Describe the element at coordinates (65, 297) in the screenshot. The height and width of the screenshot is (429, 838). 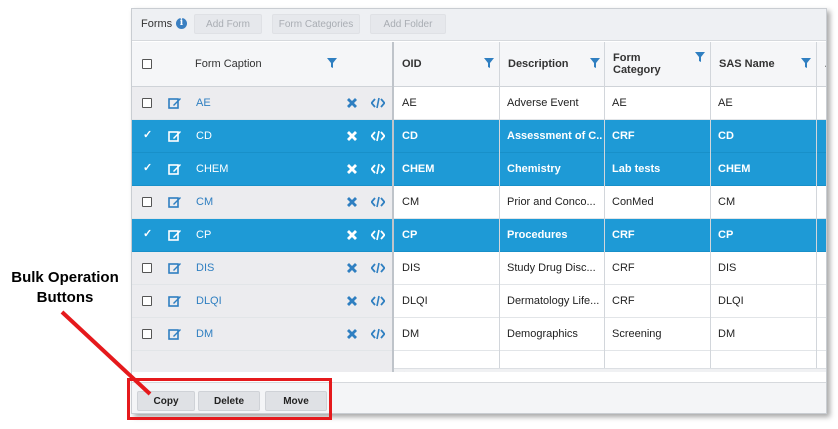
I see `annotation-line2: Buttons` at that location.